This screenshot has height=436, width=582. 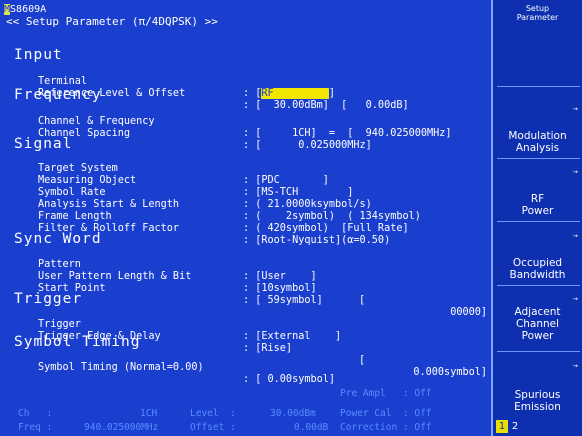 What do you see at coordinates (311, 427) in the screenshot?
I see `status-offset-value: 0.00dB` at bounding box center [311, 427].